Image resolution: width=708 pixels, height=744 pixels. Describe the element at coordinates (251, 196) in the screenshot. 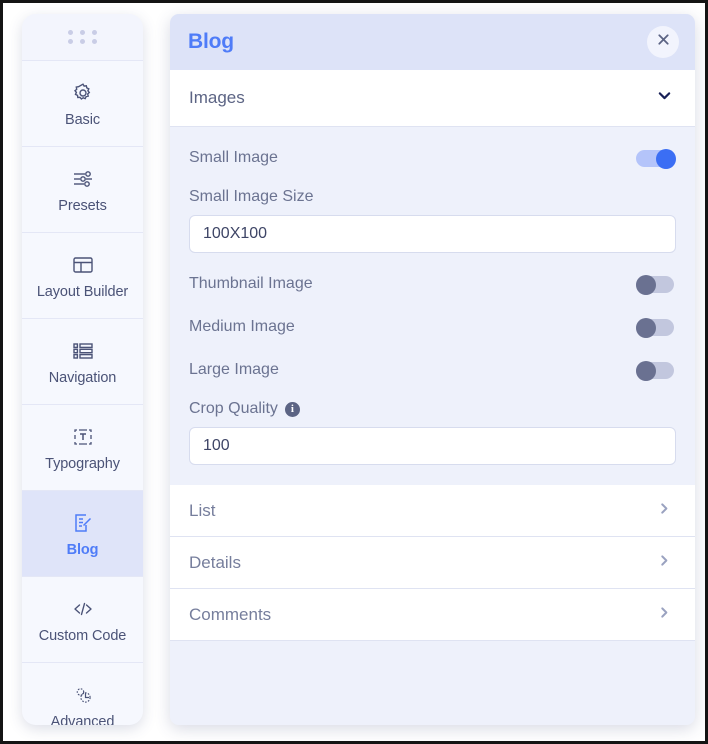

I see `field-label: Small Image Size` at that location.